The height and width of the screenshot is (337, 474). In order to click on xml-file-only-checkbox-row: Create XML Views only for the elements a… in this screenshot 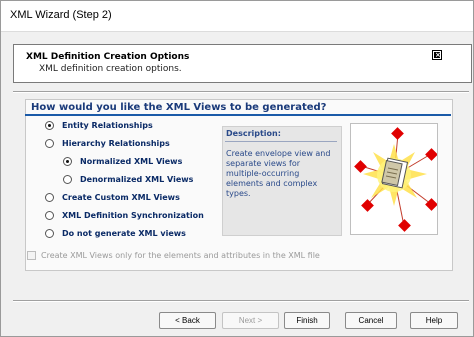, I will do `click(173, 255)`.